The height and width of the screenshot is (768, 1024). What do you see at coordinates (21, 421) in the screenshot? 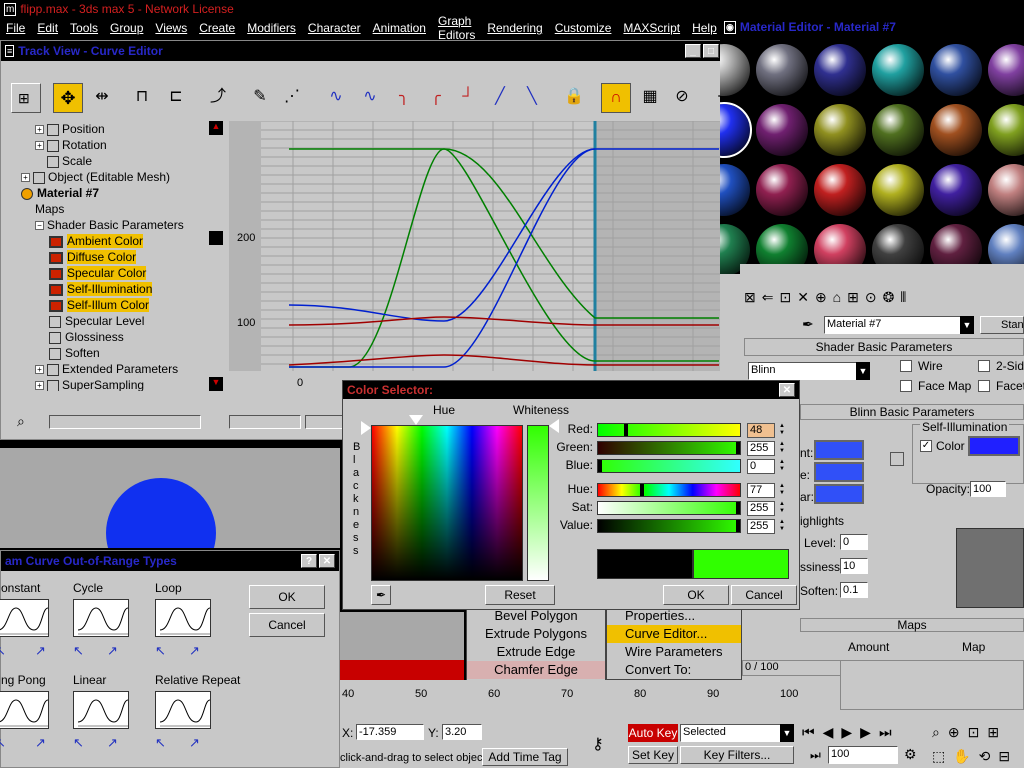
I see `zoom-key-icon: ⌕` at bounding box center [21, 421].